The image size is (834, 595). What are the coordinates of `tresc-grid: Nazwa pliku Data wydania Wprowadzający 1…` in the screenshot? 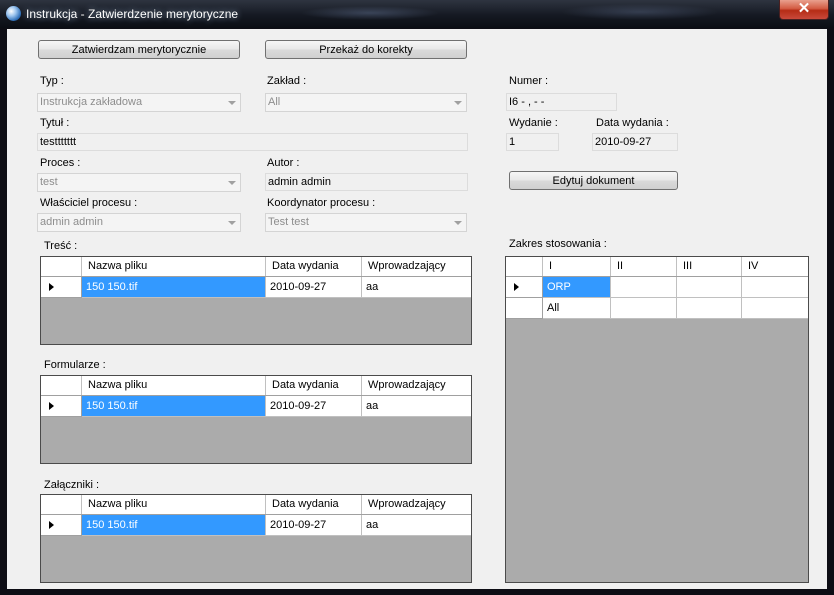 It's located at (256, 300).